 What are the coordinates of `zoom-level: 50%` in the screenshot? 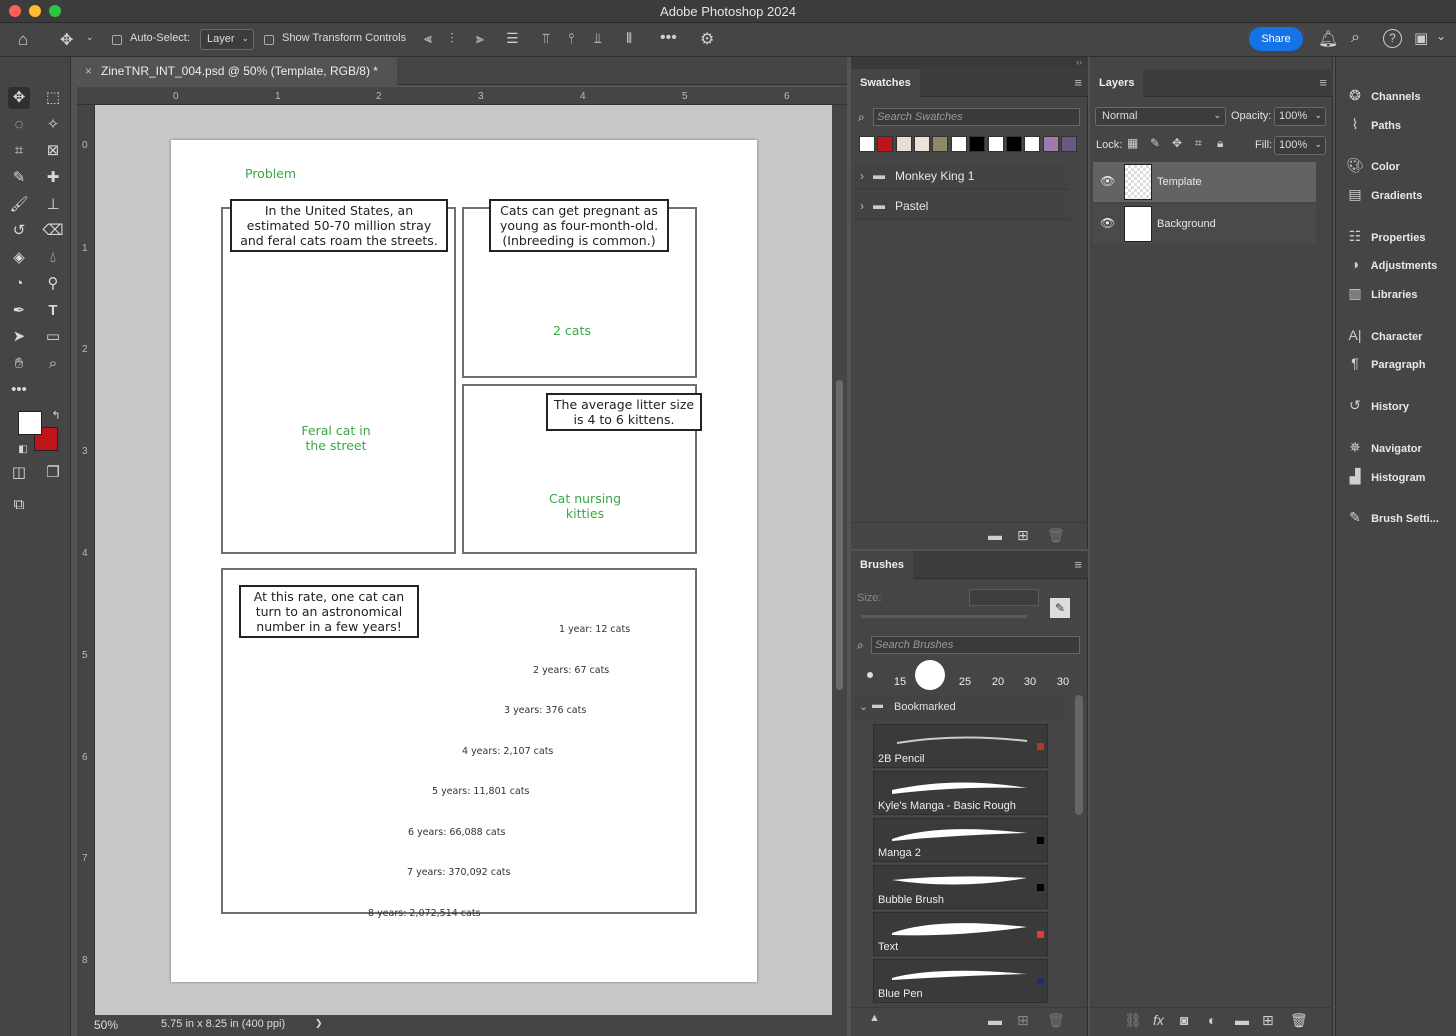 It's located at (106, 1025).